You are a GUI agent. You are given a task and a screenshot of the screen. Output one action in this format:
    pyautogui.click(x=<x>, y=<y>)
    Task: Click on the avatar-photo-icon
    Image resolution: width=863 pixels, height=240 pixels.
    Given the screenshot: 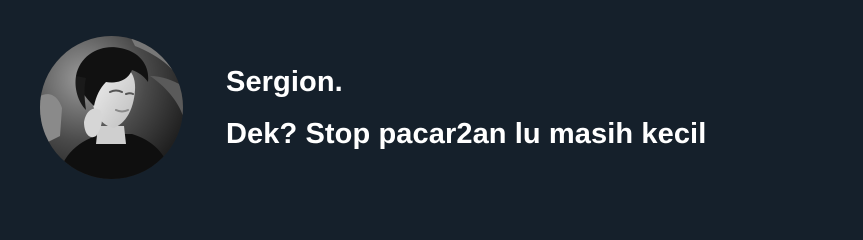 What is the action you would take?
    pyautogui.click(x=111, y=107)
    